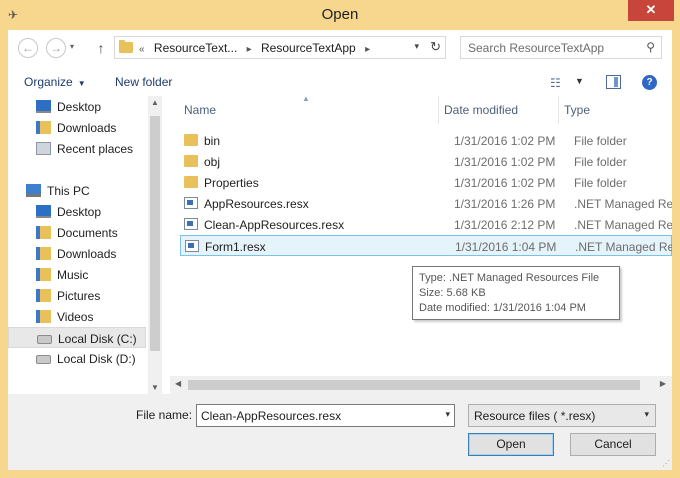 This screenshot has height=478, width=680. Describe the element at coordinates (649, 82) in the screenshot. I see `help-icon: ?` at that location.